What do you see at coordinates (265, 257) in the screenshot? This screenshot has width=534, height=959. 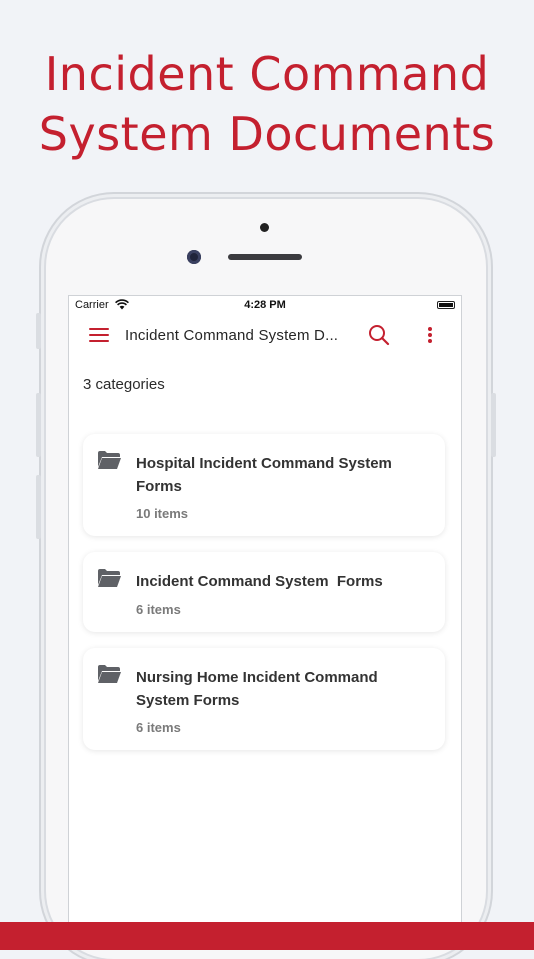 I see `earpiece-speaker` at bounding box center [265, 257].